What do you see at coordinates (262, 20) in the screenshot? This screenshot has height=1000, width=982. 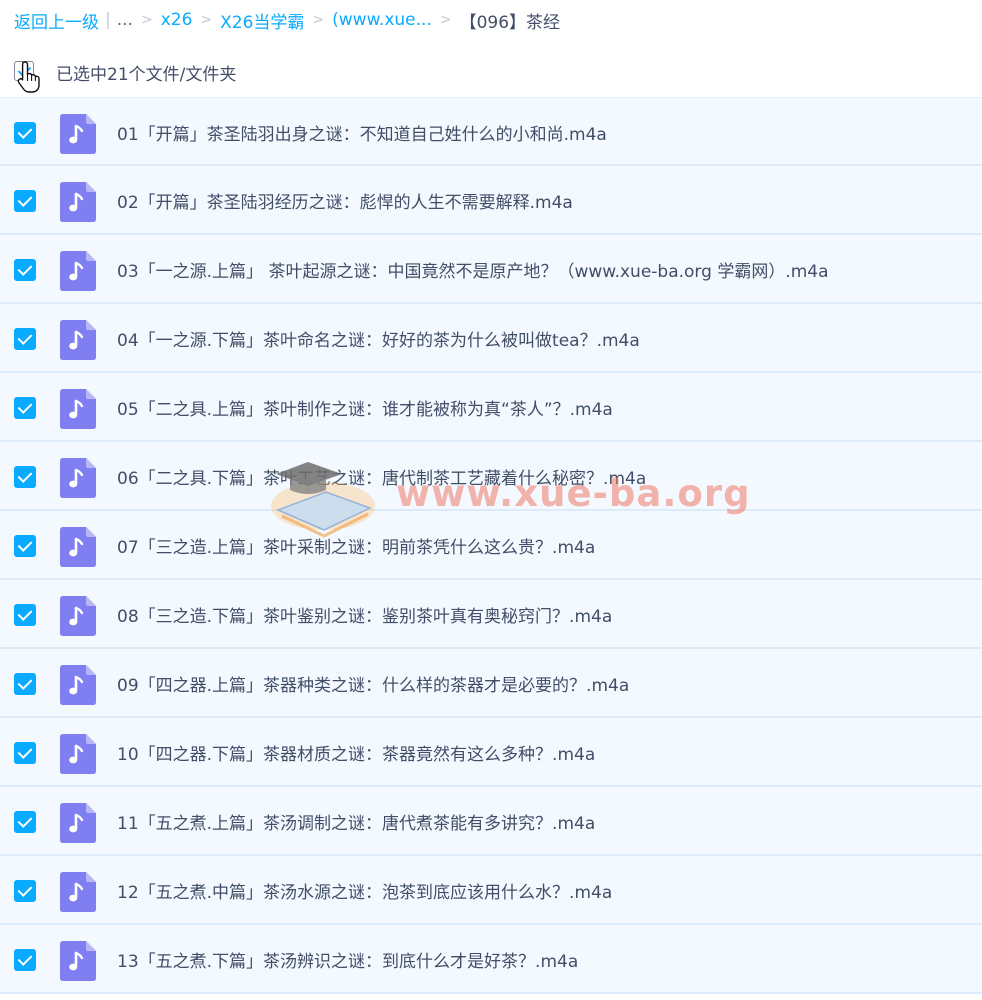 I see `breadcrumb-item-x26-study: X26当学霸` at bounding box center [262, 20].